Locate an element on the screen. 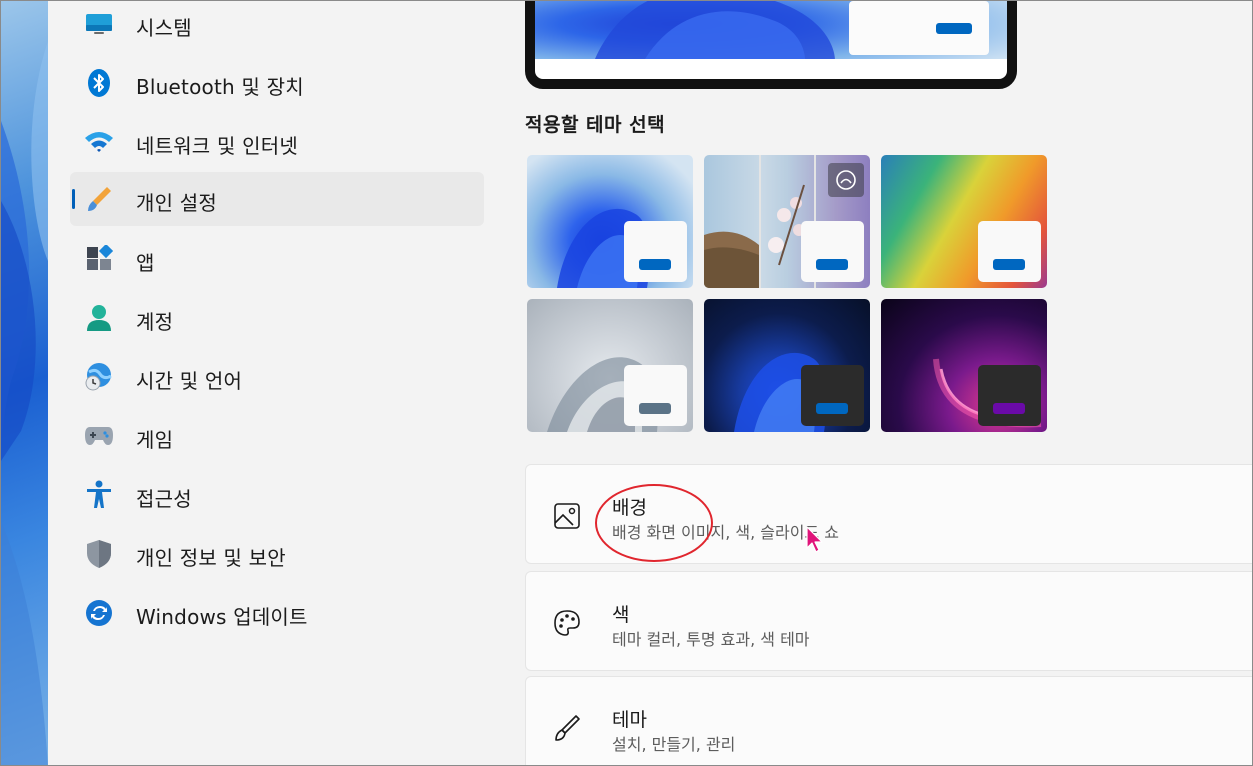 This screenshot has height=766, width=1253. gamepad-icon is located at coordinates (99, 436).